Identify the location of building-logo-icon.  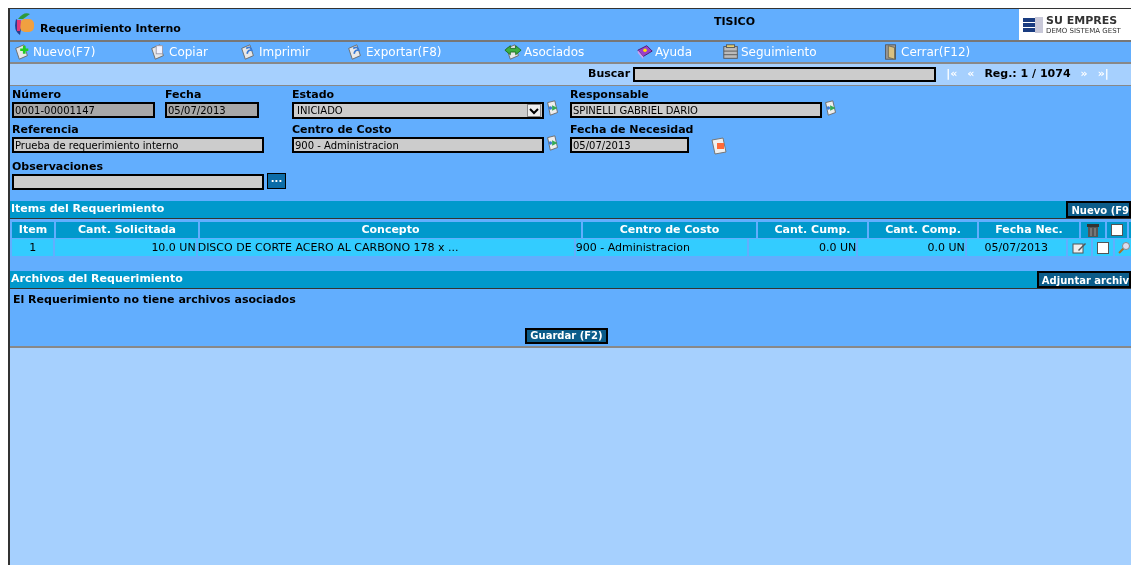
(1033, 24).